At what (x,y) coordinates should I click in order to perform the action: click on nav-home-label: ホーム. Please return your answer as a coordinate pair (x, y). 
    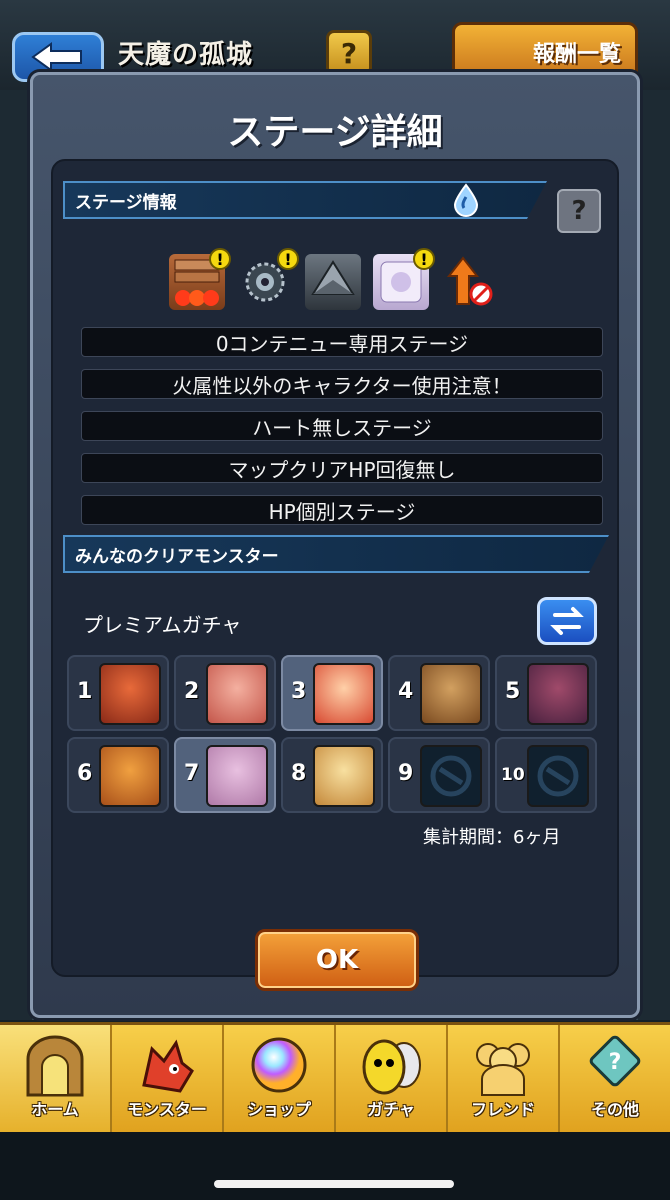
    Looking at the image, I should click on (55, 1109).